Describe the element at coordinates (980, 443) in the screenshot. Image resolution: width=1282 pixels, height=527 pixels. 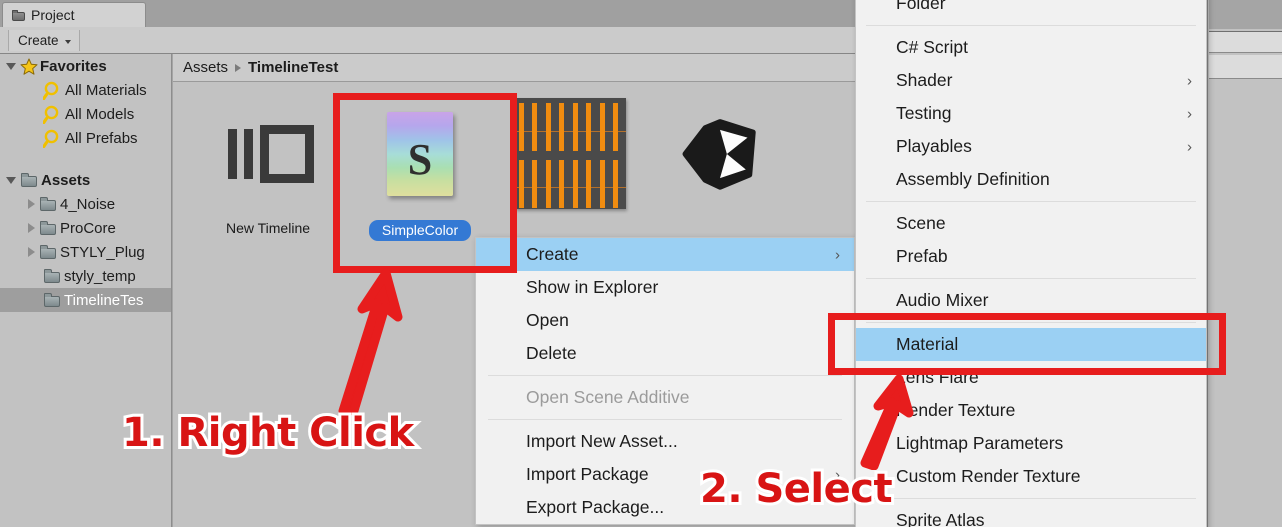
I see `create-submenu-item-label: Lightmap Parameters` at that location.